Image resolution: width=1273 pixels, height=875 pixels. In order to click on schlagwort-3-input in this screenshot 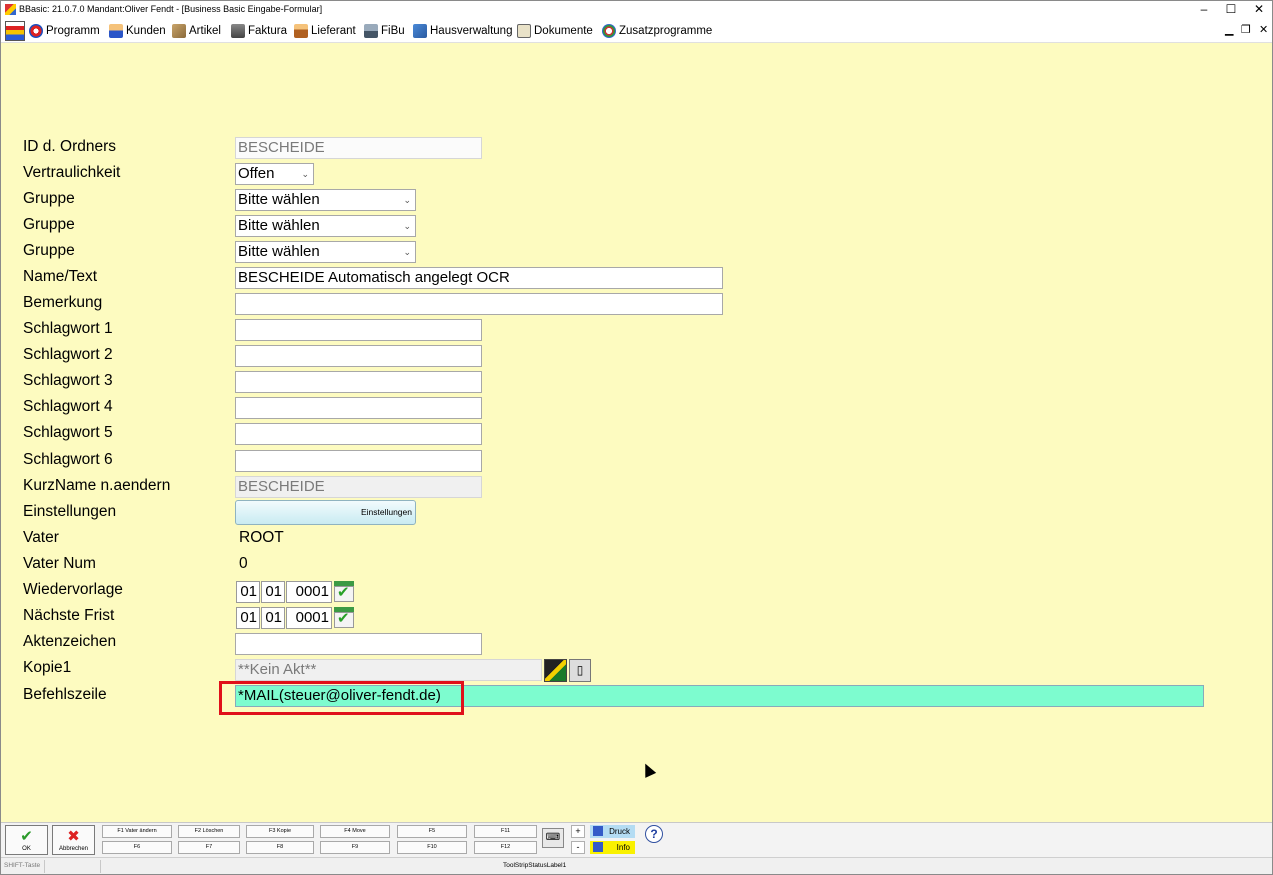, I will do `click(358, 382)`.